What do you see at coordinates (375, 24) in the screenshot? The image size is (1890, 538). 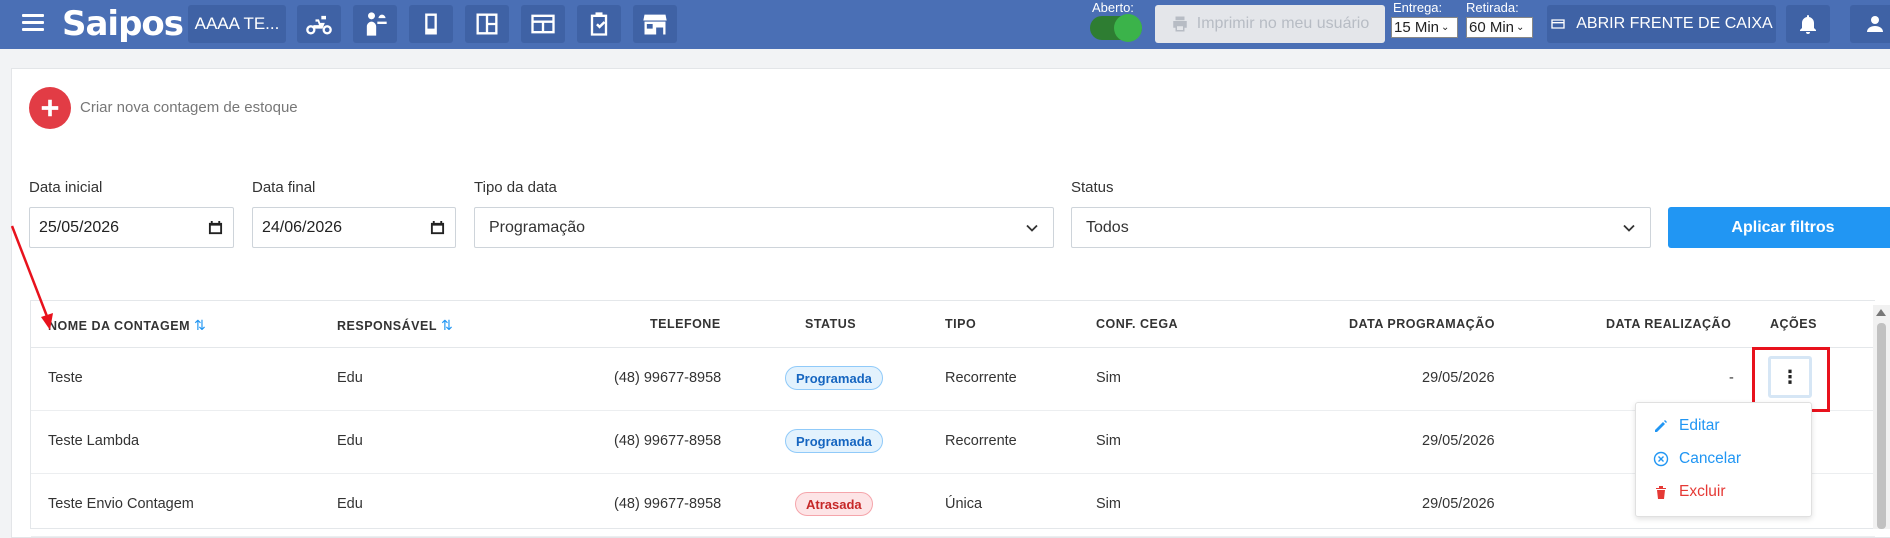 I see `waiter-service-icon` at bounding box center [375, 24].